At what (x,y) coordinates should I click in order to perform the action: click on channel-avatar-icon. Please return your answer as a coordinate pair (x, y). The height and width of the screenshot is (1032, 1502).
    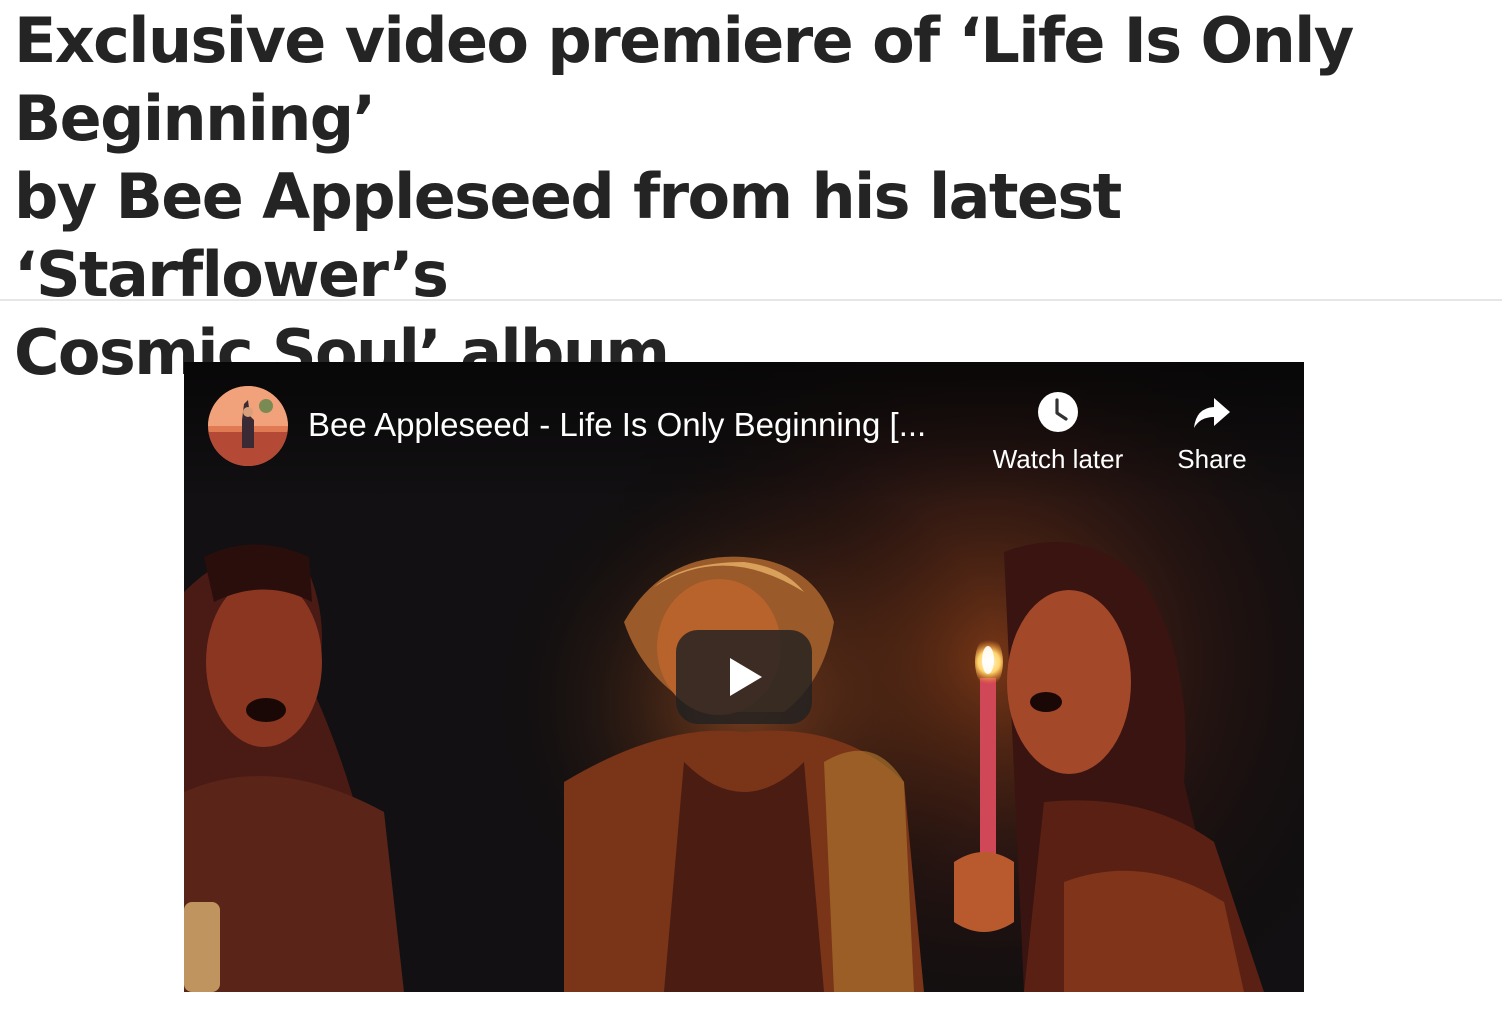
    Looking at the image, I should click on (248, 426).